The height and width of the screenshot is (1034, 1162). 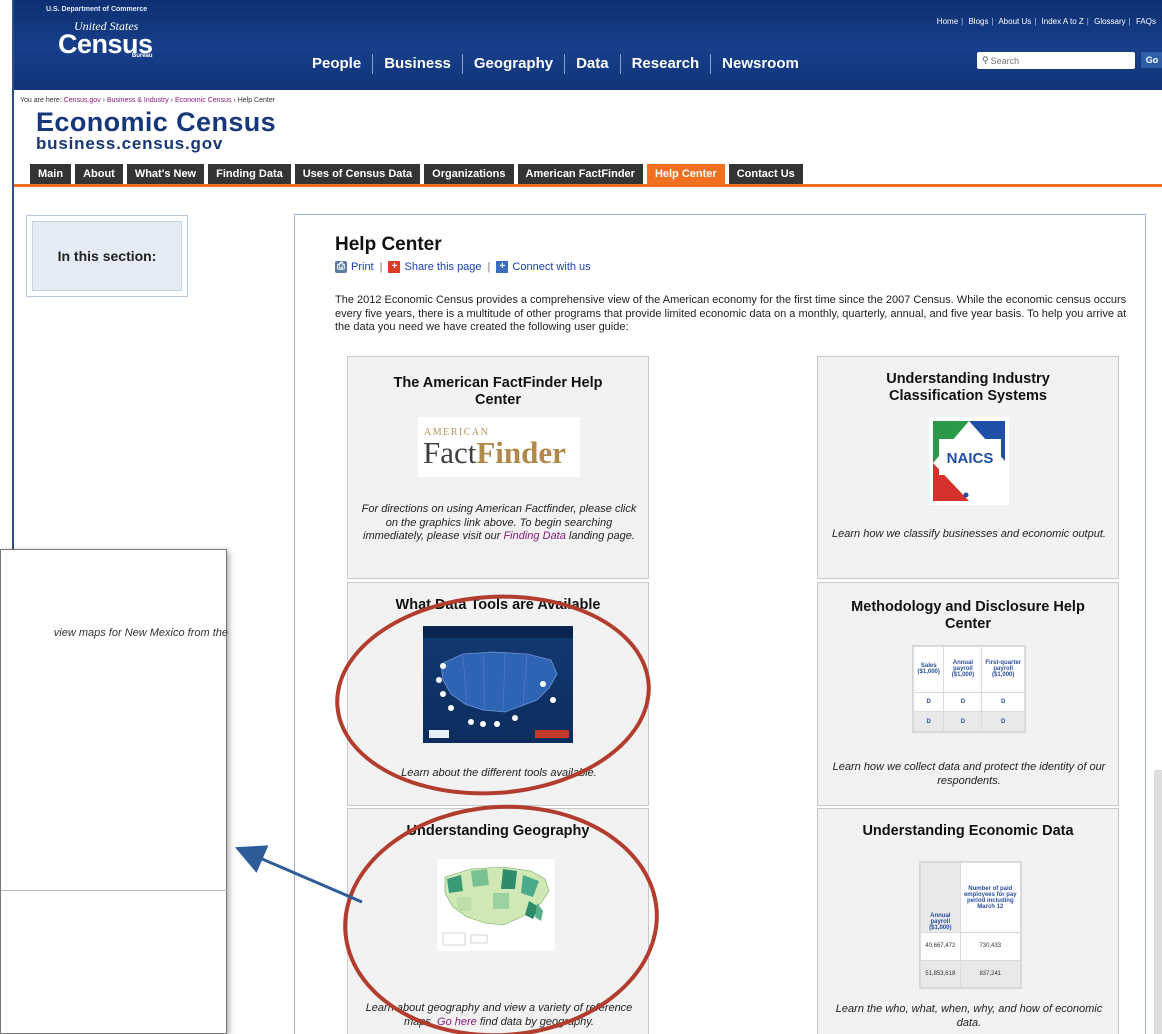 What do you see at coordinates (442, 267) in the screenshot?
I see `share-link: Share this page` at bounding box center [442, 267].